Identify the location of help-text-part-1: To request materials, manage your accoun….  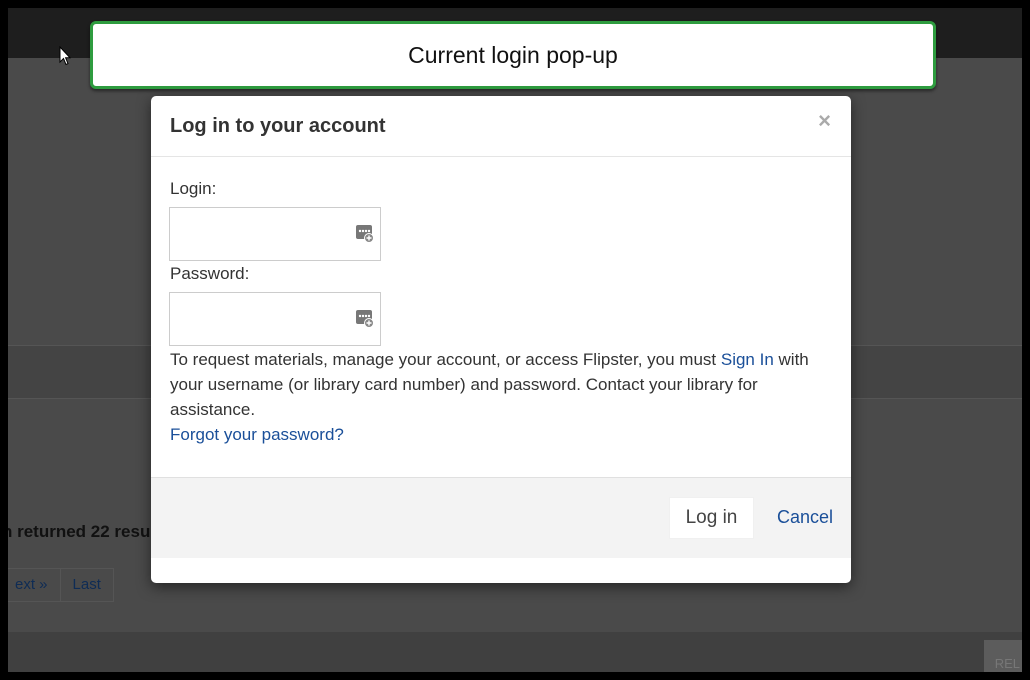
(445, 359).